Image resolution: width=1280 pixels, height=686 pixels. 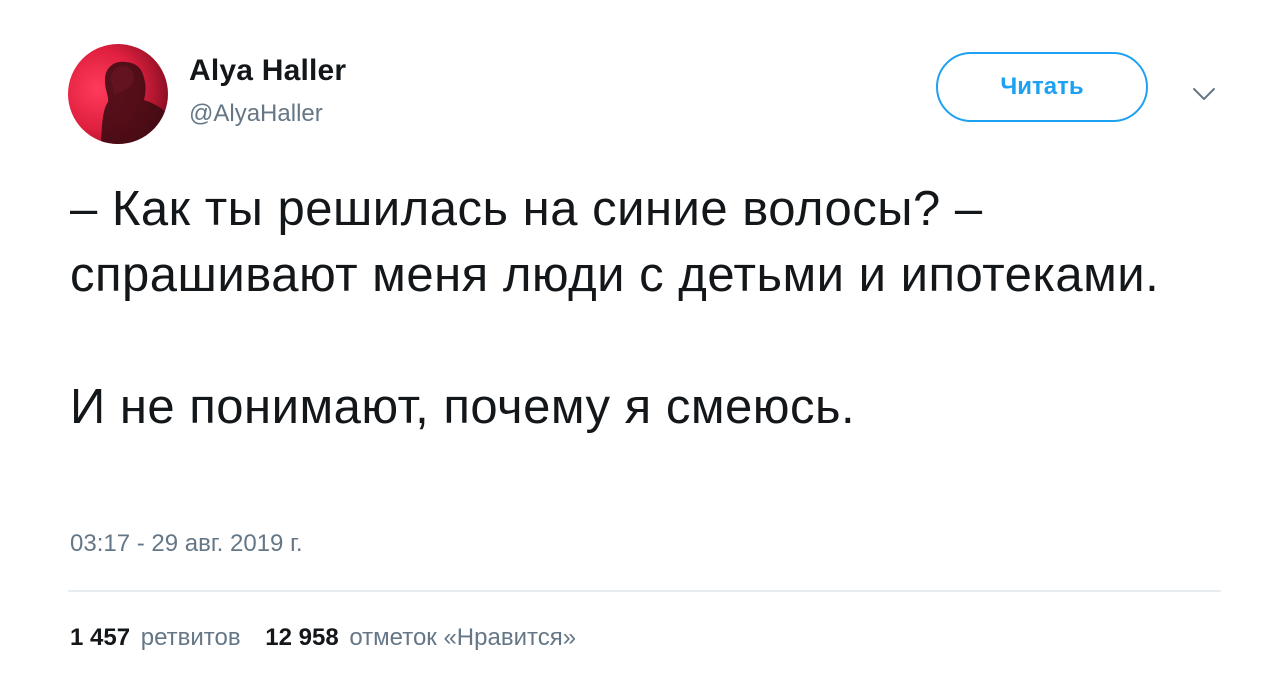 I want to click on retweets-stat: 1 457 ретвитов, so click(x=155, y=637).